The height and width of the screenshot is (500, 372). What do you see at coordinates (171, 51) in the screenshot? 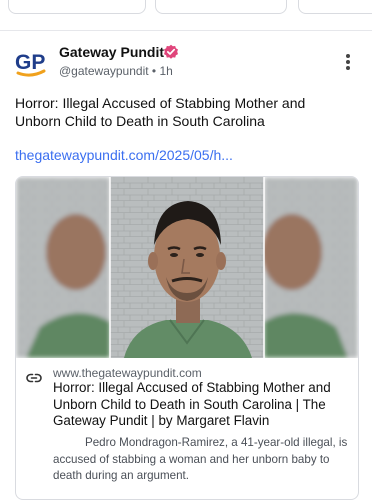
I see `verified-badge-icon` at bounding box center [171, 51].